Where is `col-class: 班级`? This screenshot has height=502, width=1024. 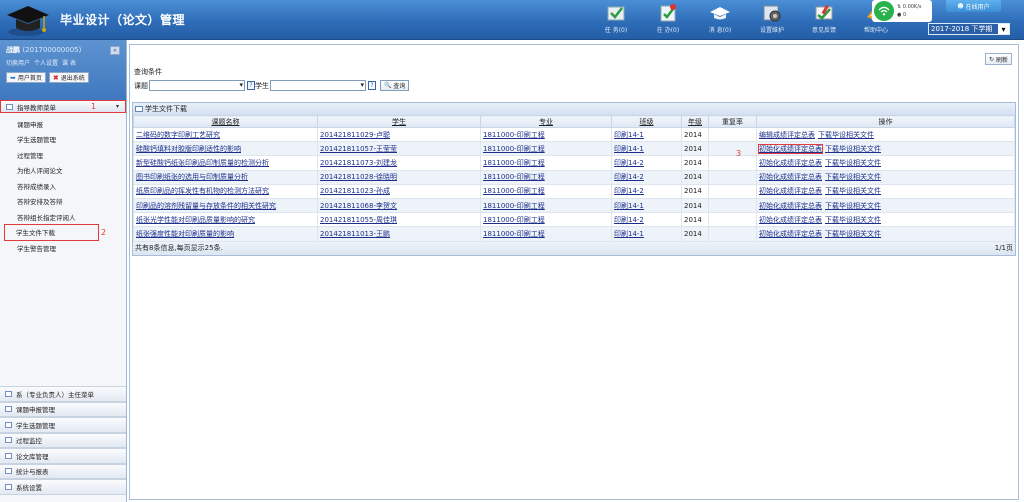 col-class: 班级 is located at coordinates (646, 121).